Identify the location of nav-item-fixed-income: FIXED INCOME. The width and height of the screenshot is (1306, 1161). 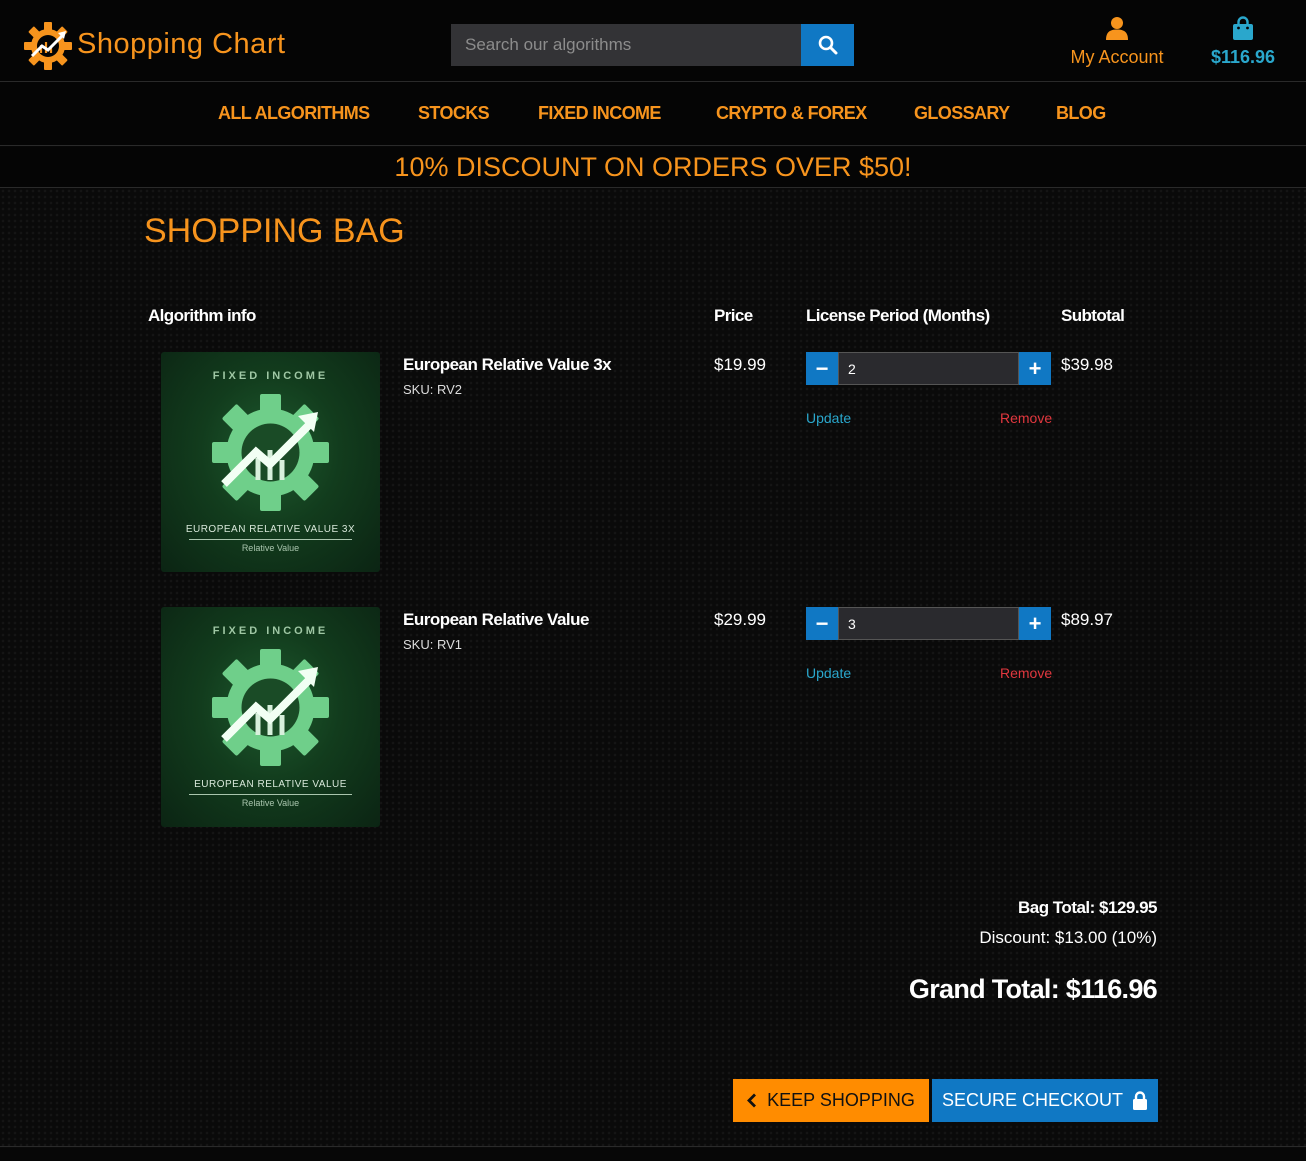
(599, 113).